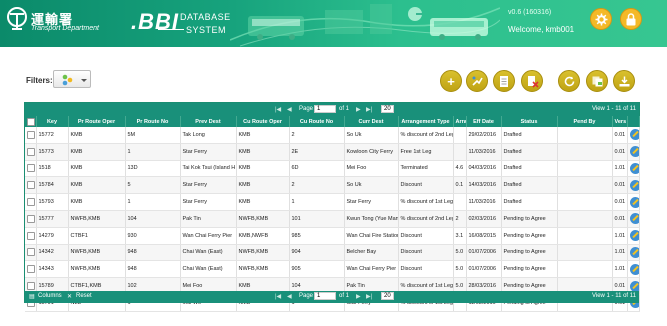  What do you see at coordinates (504, 81) in the screenshot?
I see `document-button` at bounding box center [504, 81].